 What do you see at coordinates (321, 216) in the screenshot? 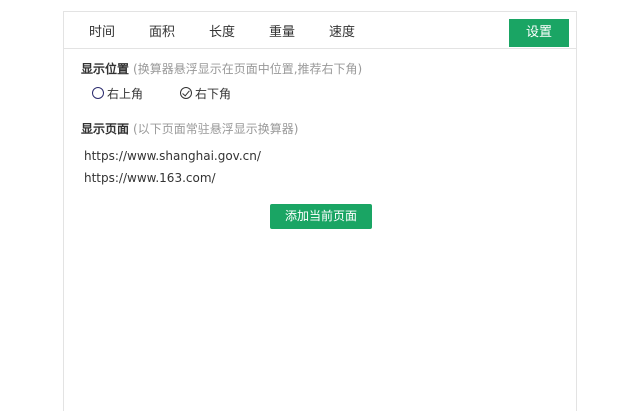
I see `add-current-page-button: 添加当前页面` at bounding box center [321, 216].